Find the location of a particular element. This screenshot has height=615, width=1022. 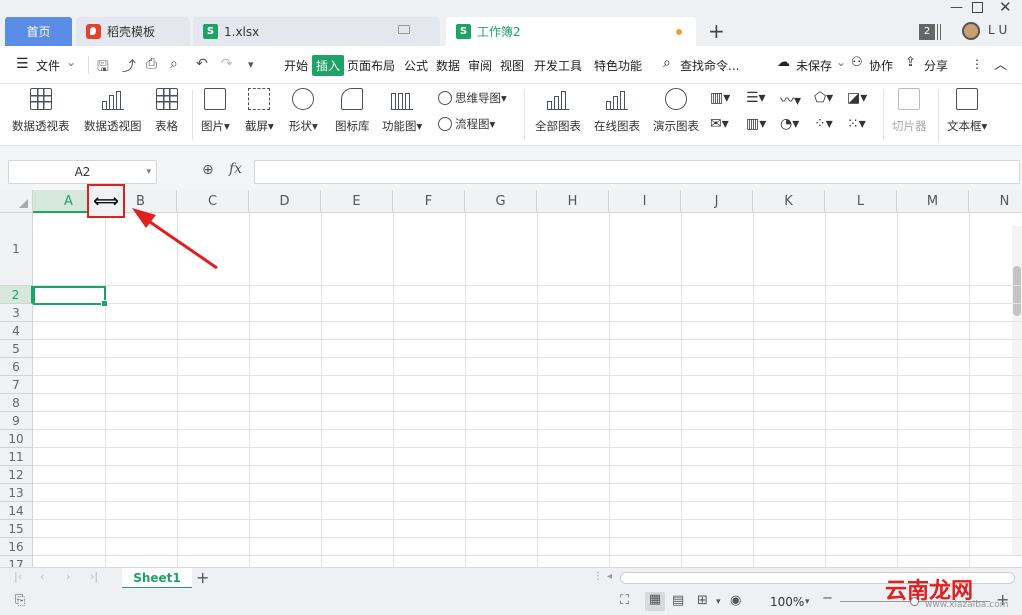

row-header-4: 4 is located at coordinates (16, 331).